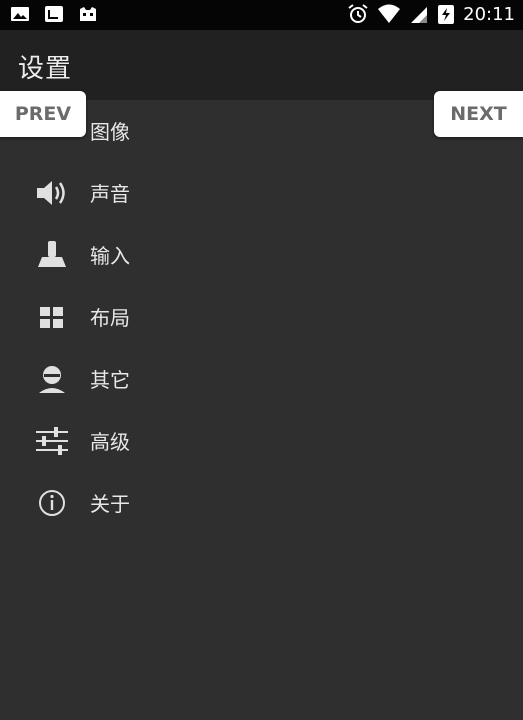  Describe the element at coordinates (88, 14) in the screenshot. I see `cat-icon` at that location.